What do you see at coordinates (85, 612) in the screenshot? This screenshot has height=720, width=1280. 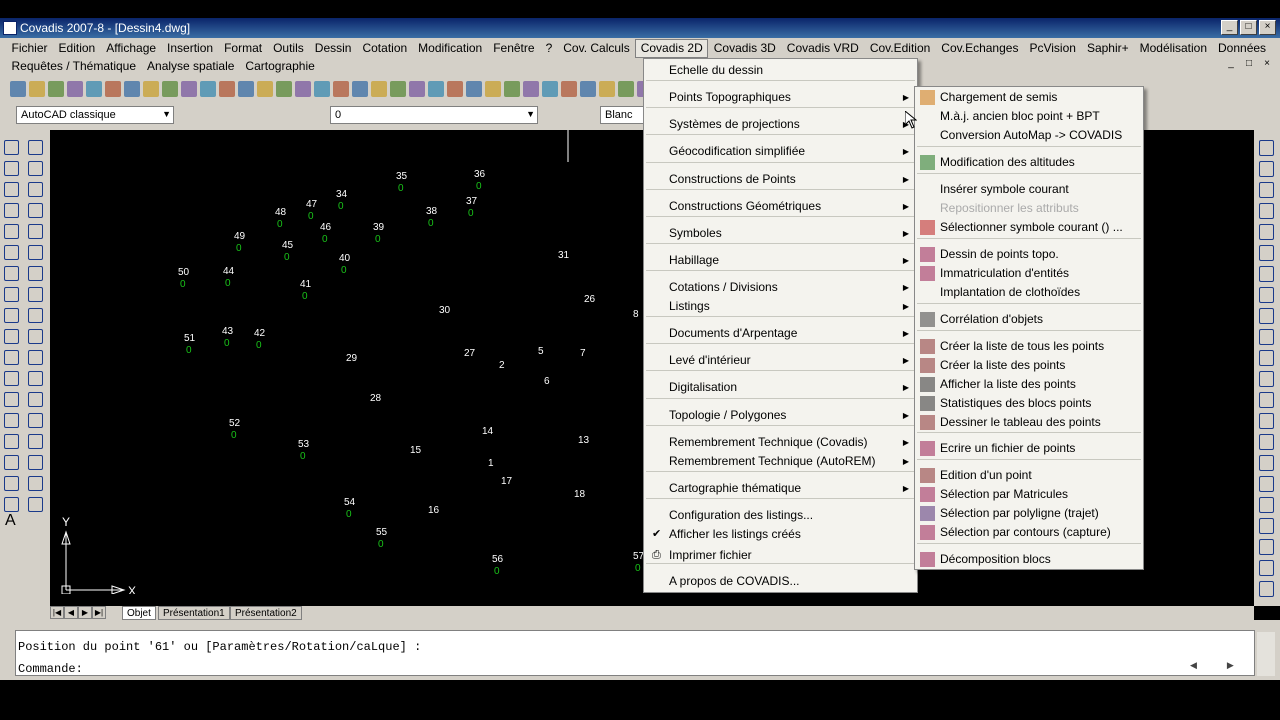 I see `next-tab-icon: ▶` at bounding box center [85, 612].